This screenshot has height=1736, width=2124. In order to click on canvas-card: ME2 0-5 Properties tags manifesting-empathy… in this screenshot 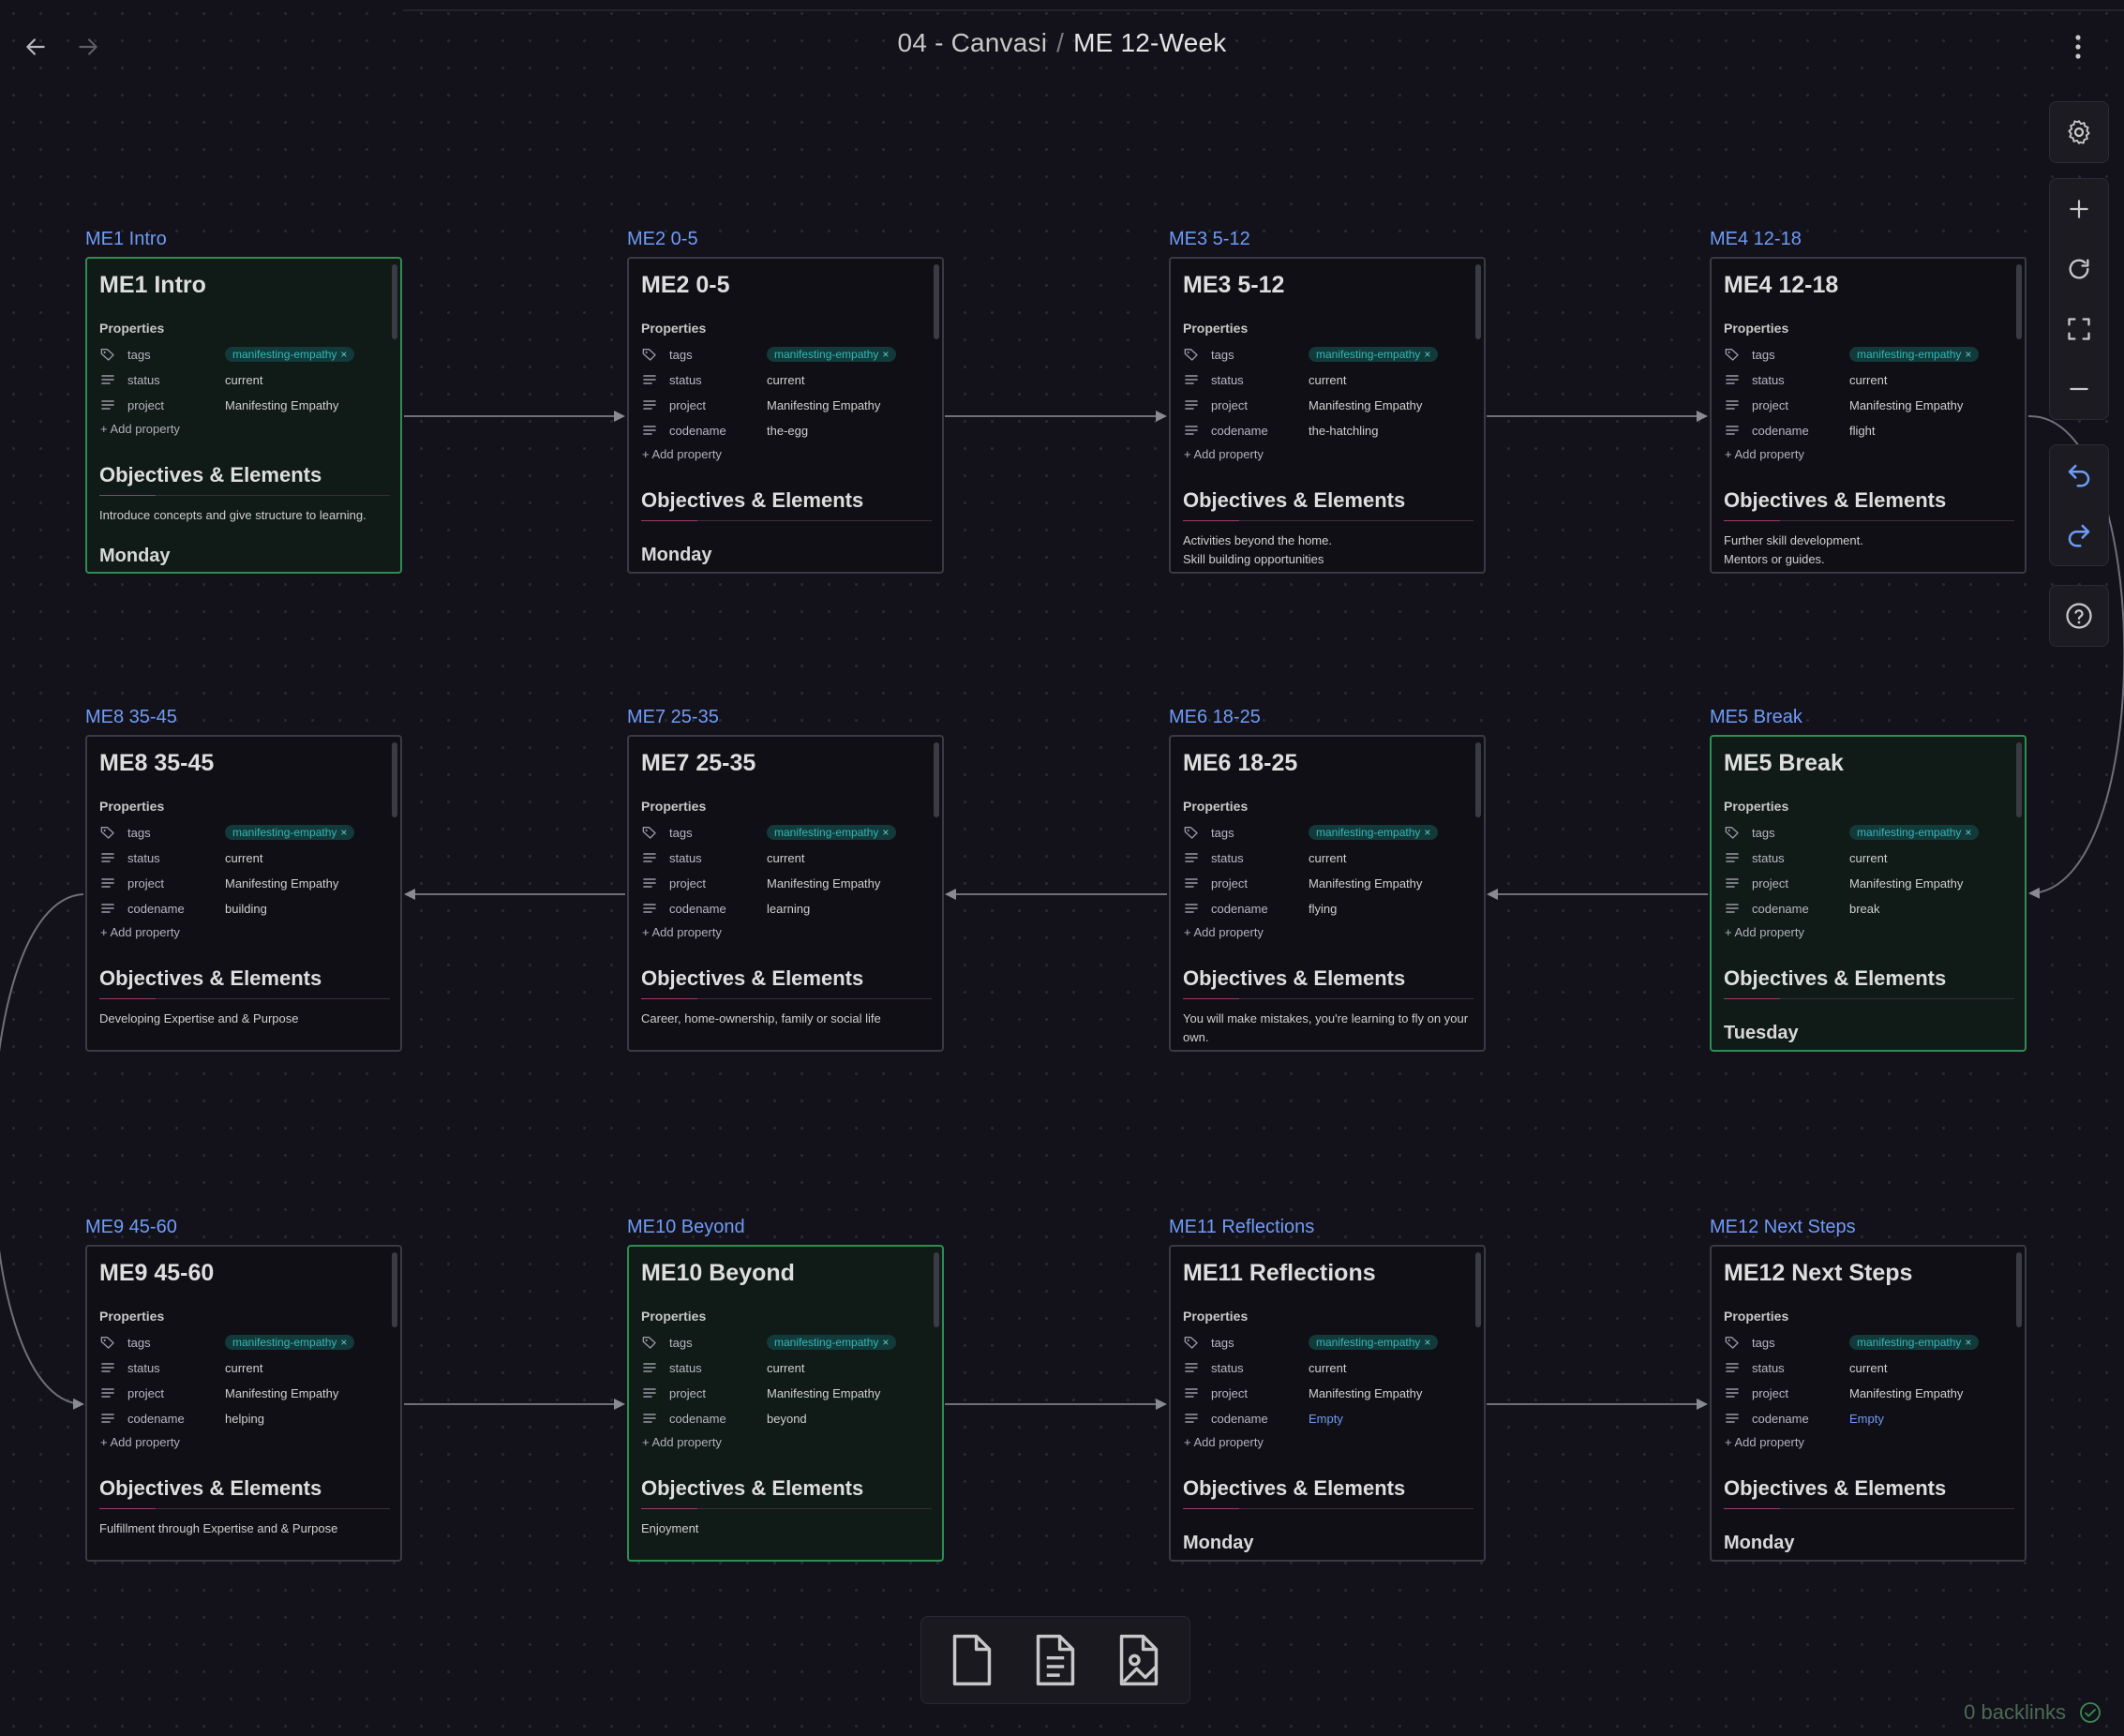, I will do `click(785, 415)`.